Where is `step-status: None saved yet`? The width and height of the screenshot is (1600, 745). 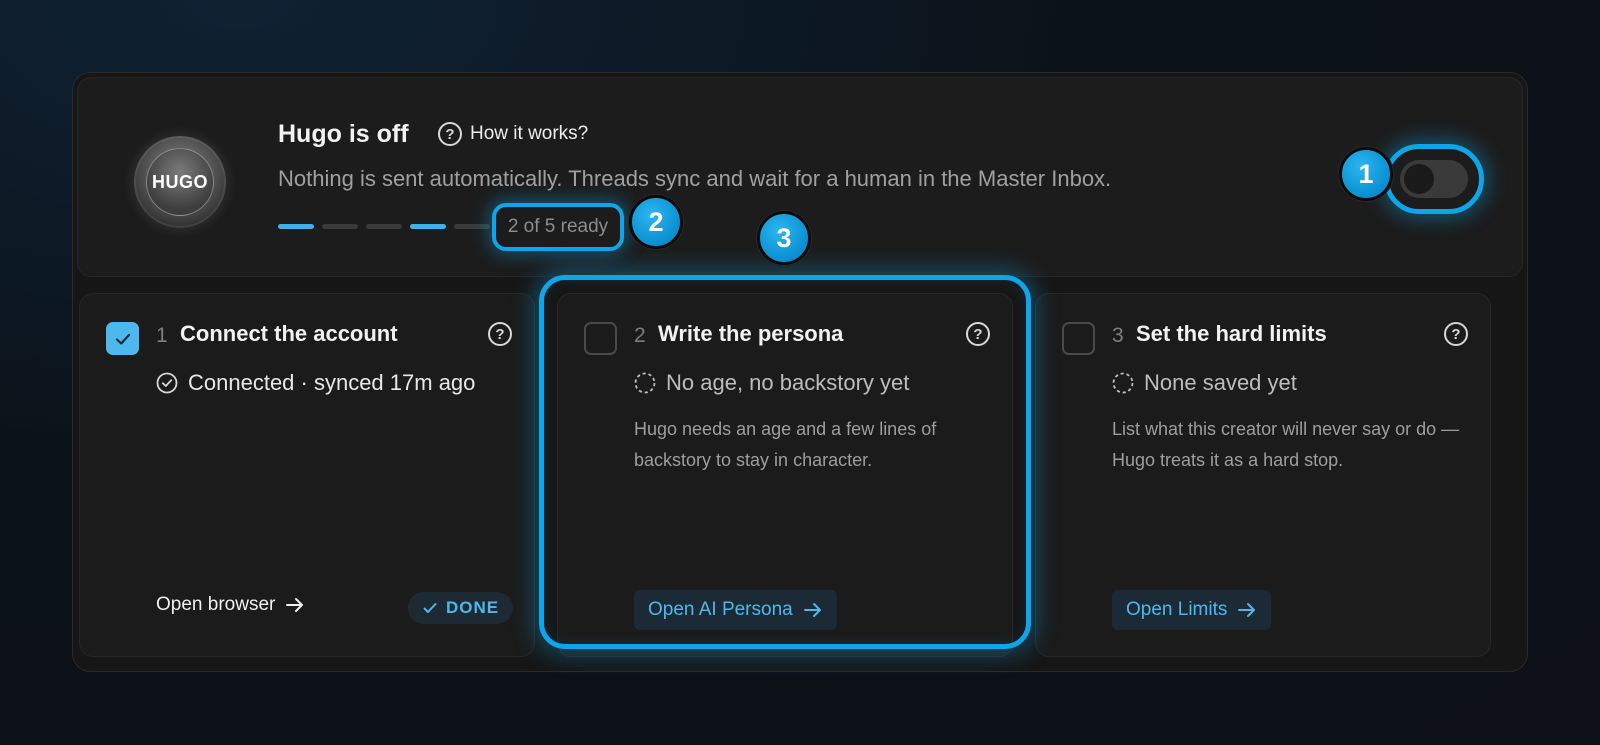 step-status: None saved yet is located at coordinates (1204, 383).